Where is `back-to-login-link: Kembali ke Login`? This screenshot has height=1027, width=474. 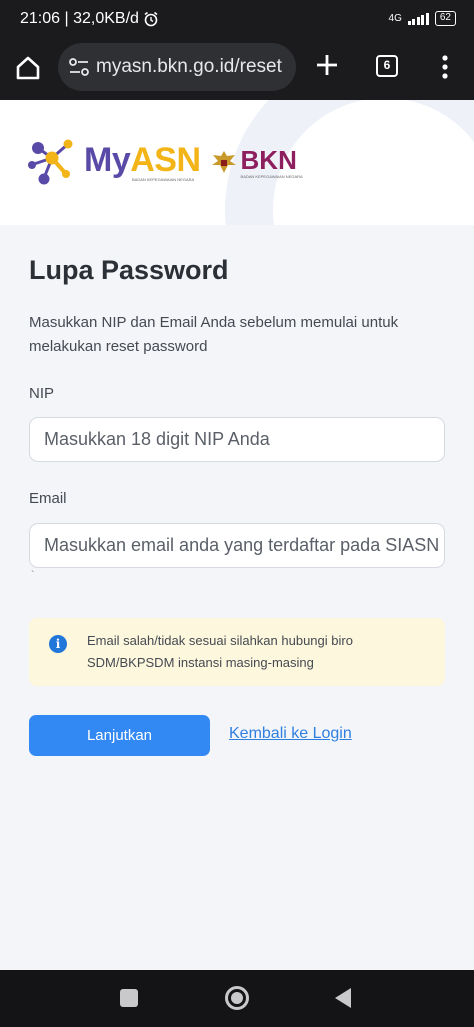 back-to-login-link: Kembali ke Login is located at coordinates (290, 734).